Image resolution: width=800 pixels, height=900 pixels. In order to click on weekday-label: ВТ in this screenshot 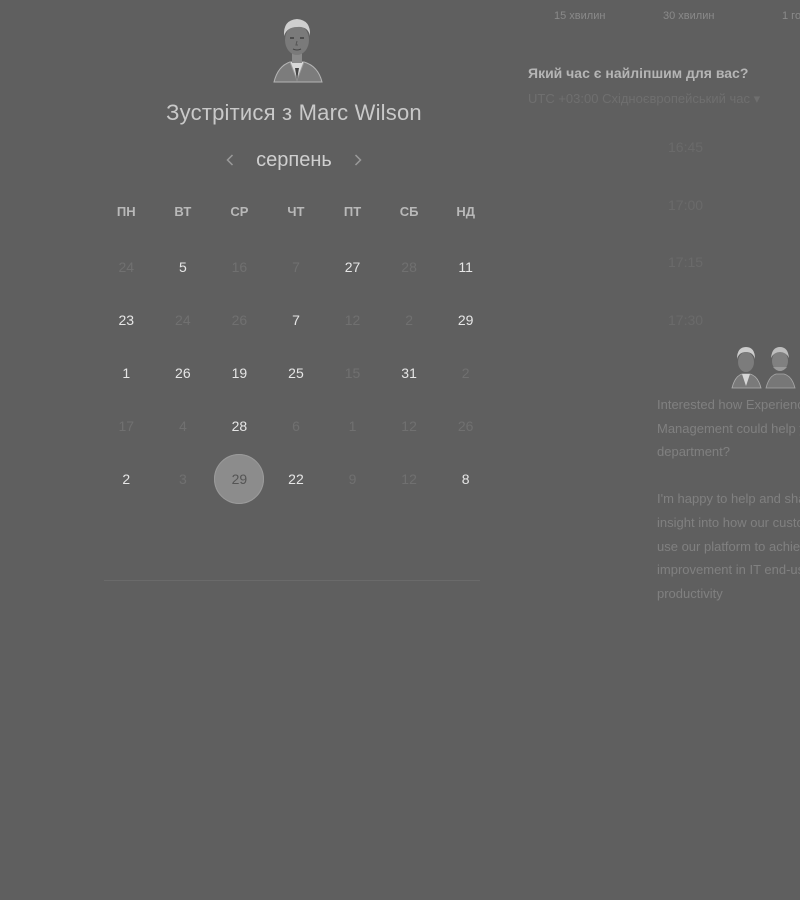, I will do `click(183, 211)`.